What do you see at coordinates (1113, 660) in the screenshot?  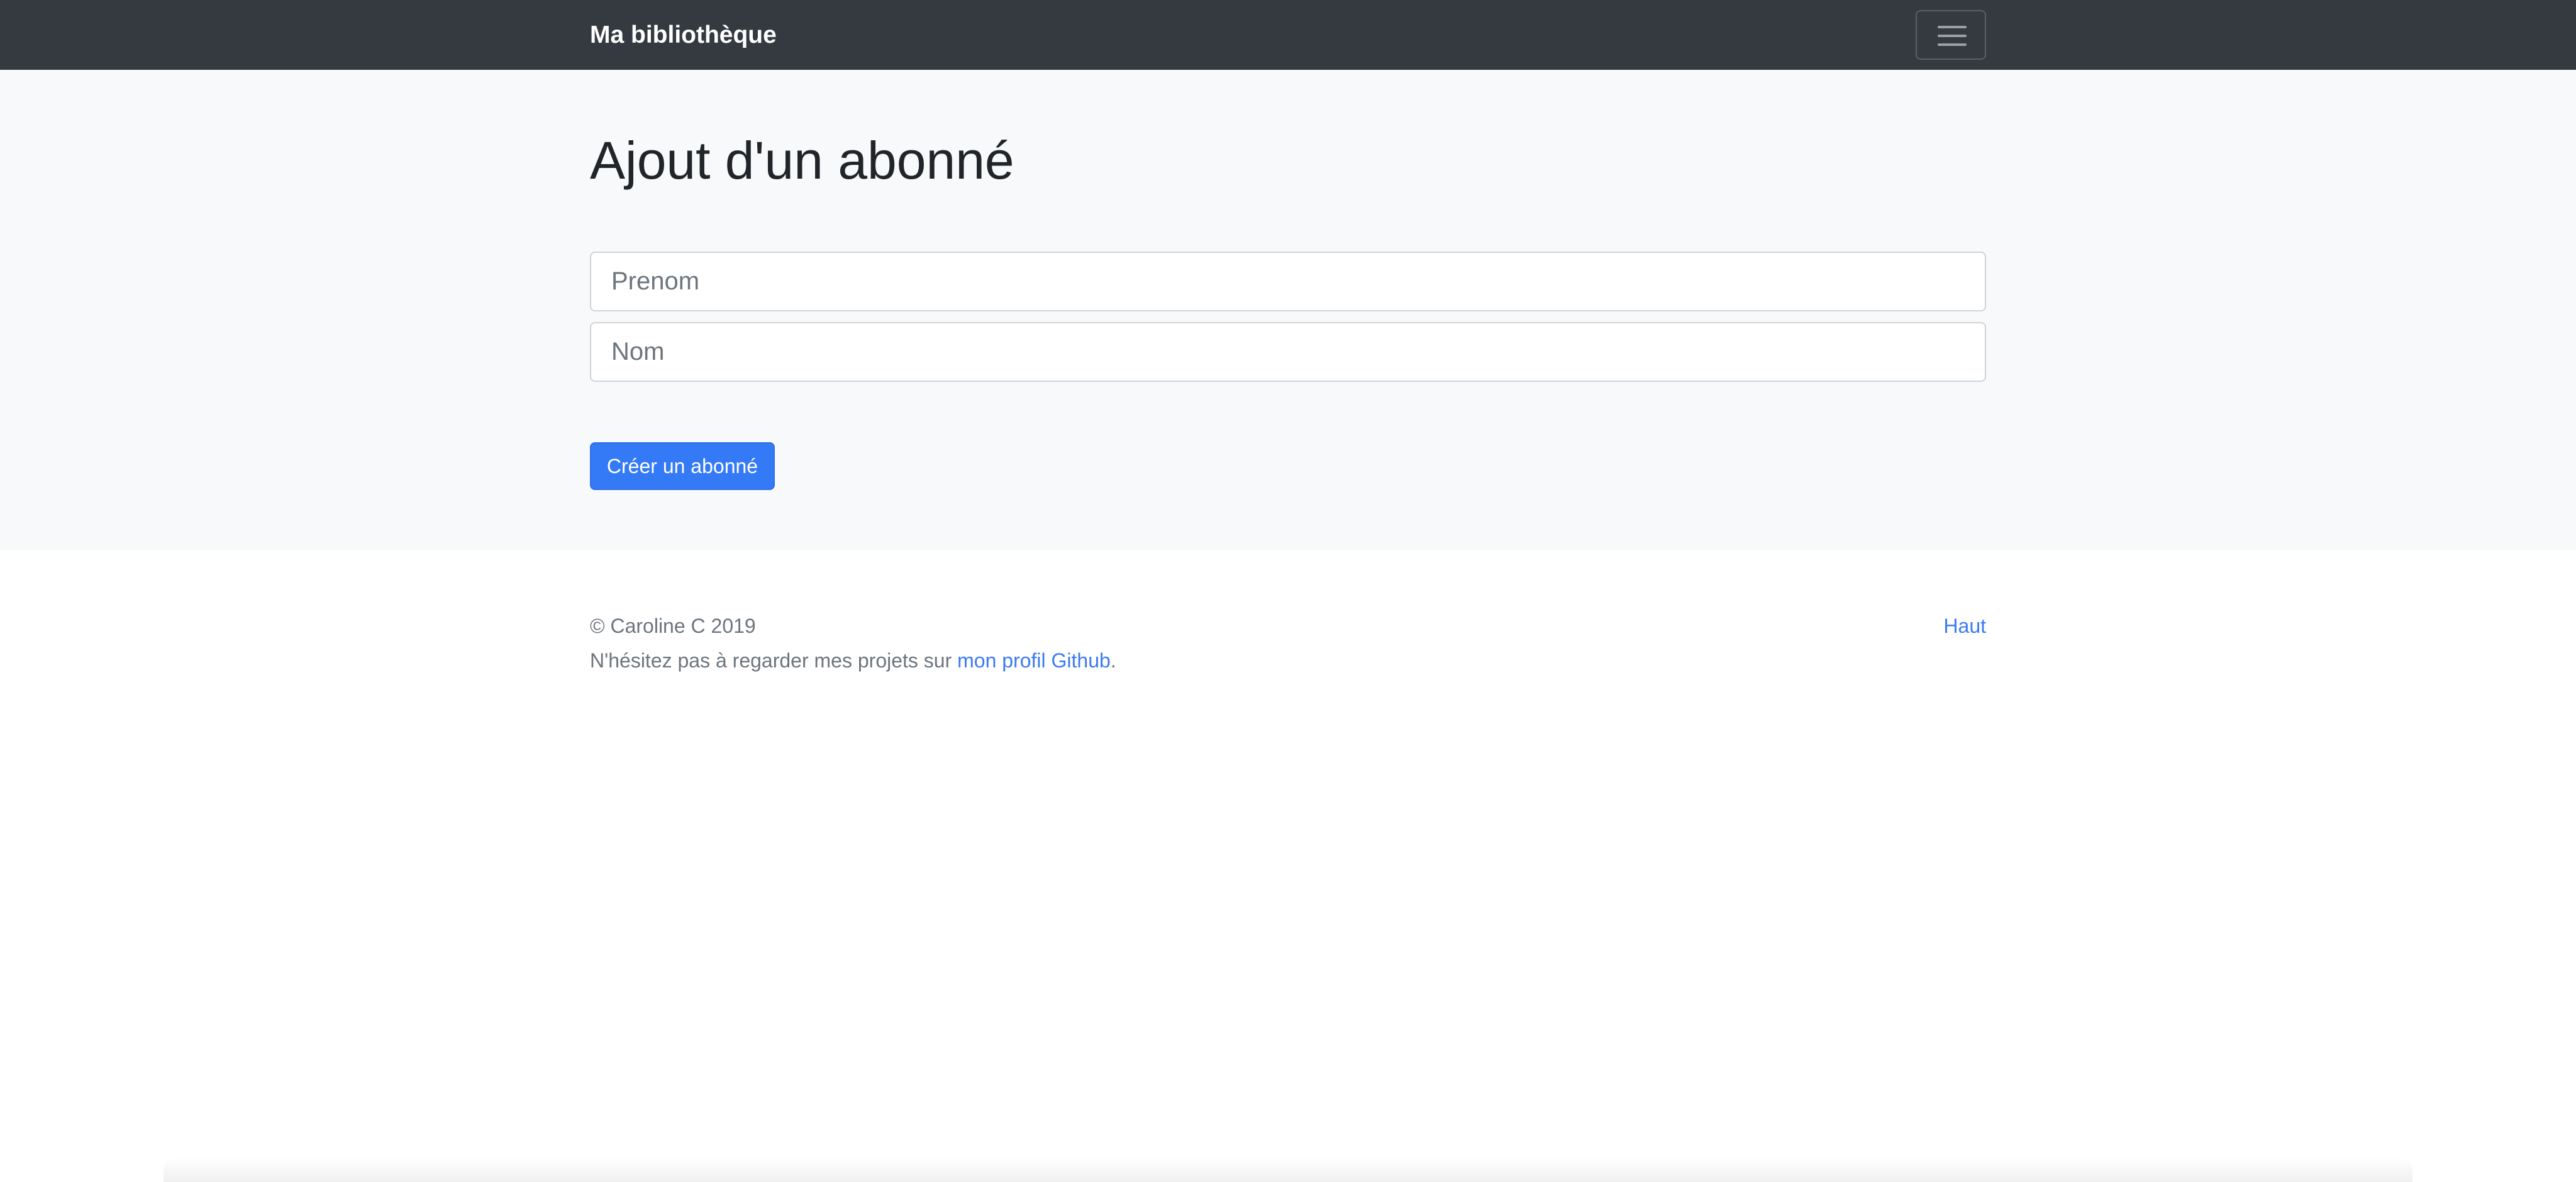 I see `footer-message-suffix: .` at bounding box center [1113, 660].